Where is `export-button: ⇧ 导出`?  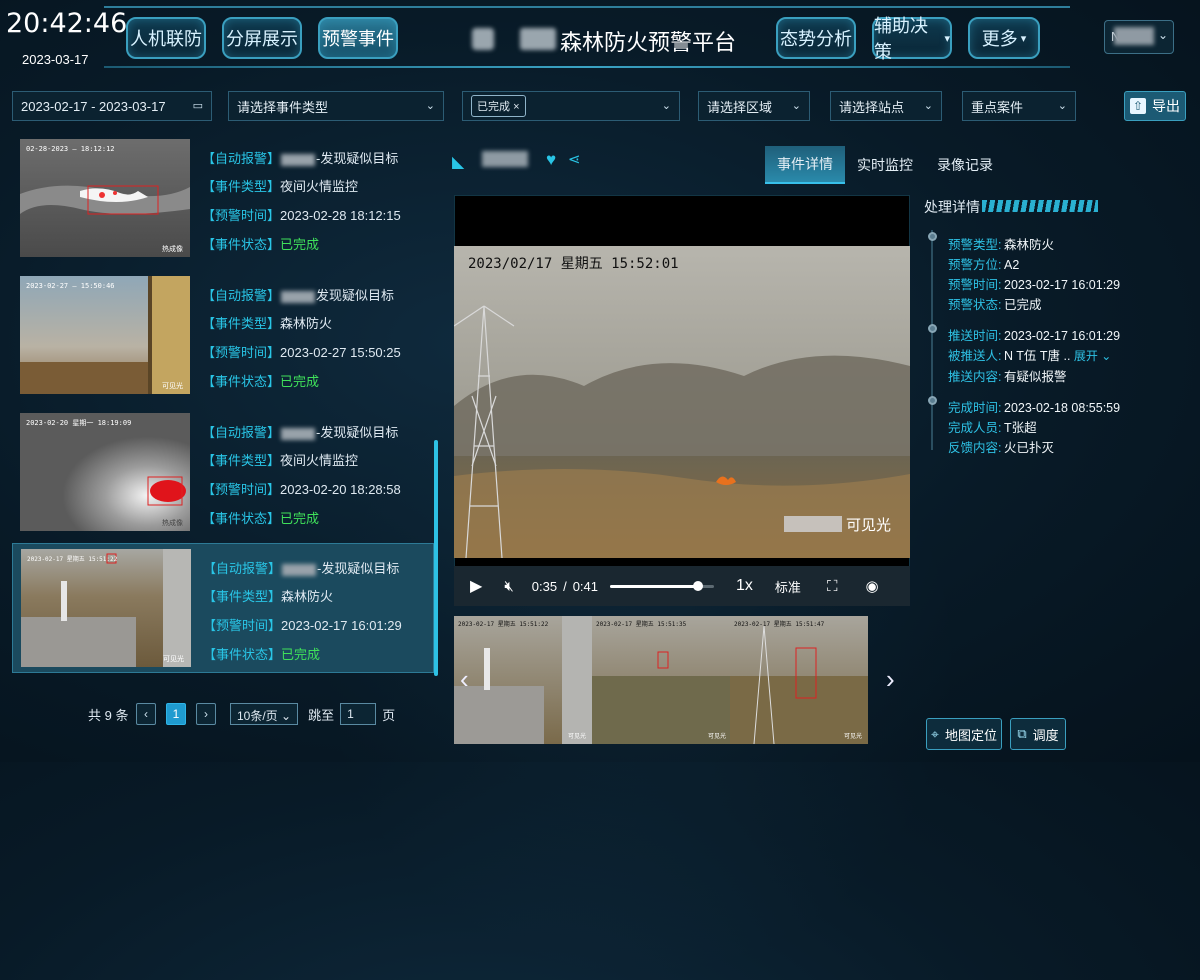
export-button: ⇧ 导出 is located at coordinates (1155, 106).